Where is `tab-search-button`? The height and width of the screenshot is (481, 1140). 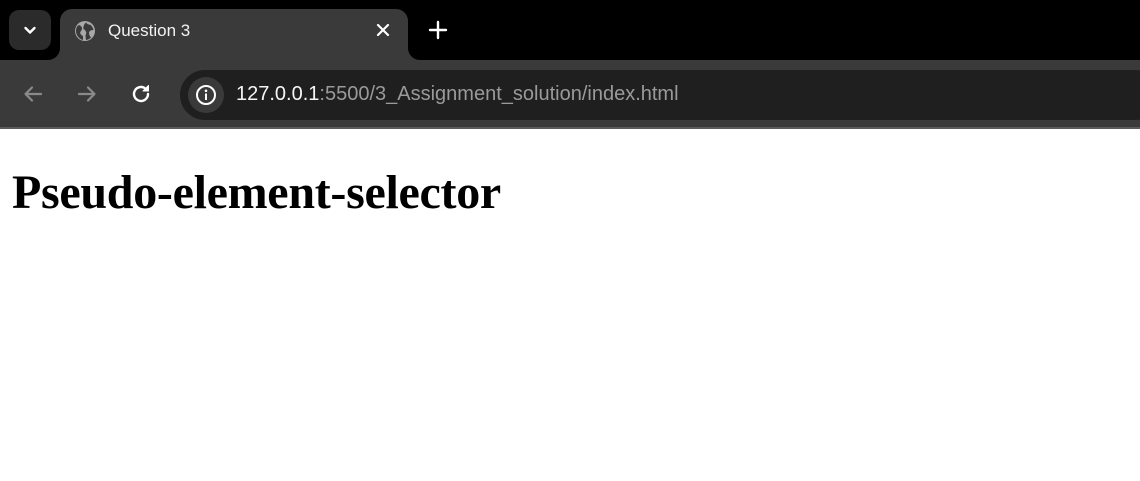
tab-search-button is located at coordinates (30, 30).